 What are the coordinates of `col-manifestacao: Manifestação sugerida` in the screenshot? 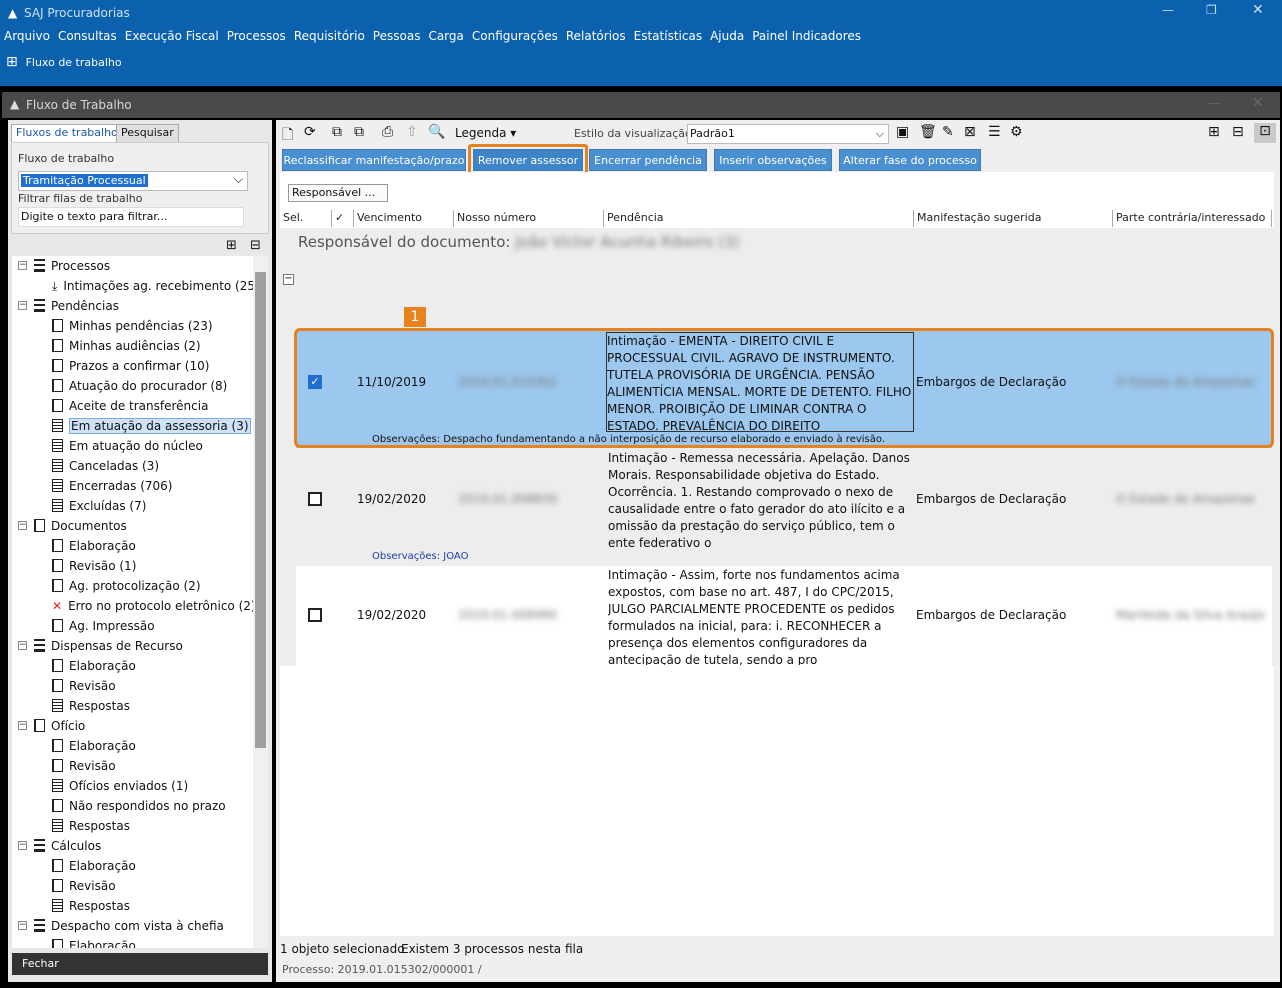 It's located at (1013, 218).